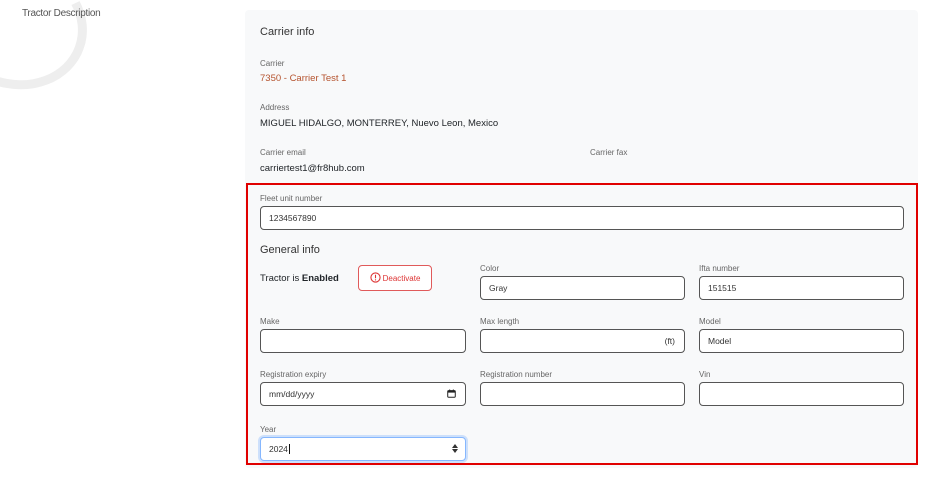 This screenshot has height=478, width=931. Describe the element at coordinates (293, 374) in the screenshot. I see `registration-expiry-label: Registration expiry` at that location.